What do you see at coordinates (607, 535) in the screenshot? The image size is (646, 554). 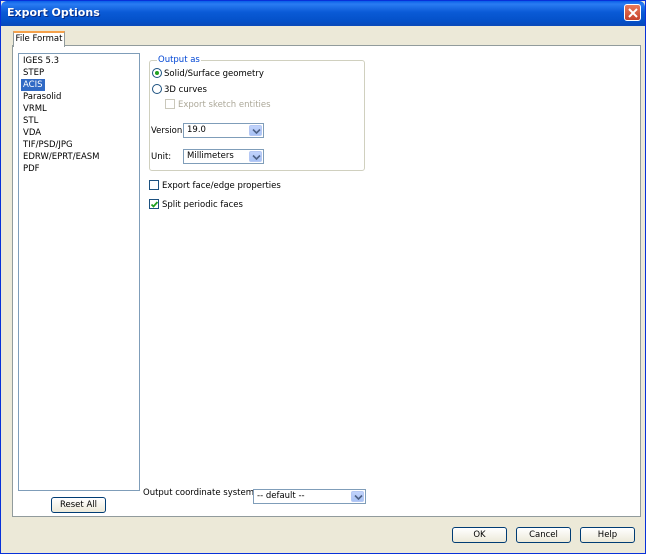 I see `help-button: Help` at bounding box center [607, 535].